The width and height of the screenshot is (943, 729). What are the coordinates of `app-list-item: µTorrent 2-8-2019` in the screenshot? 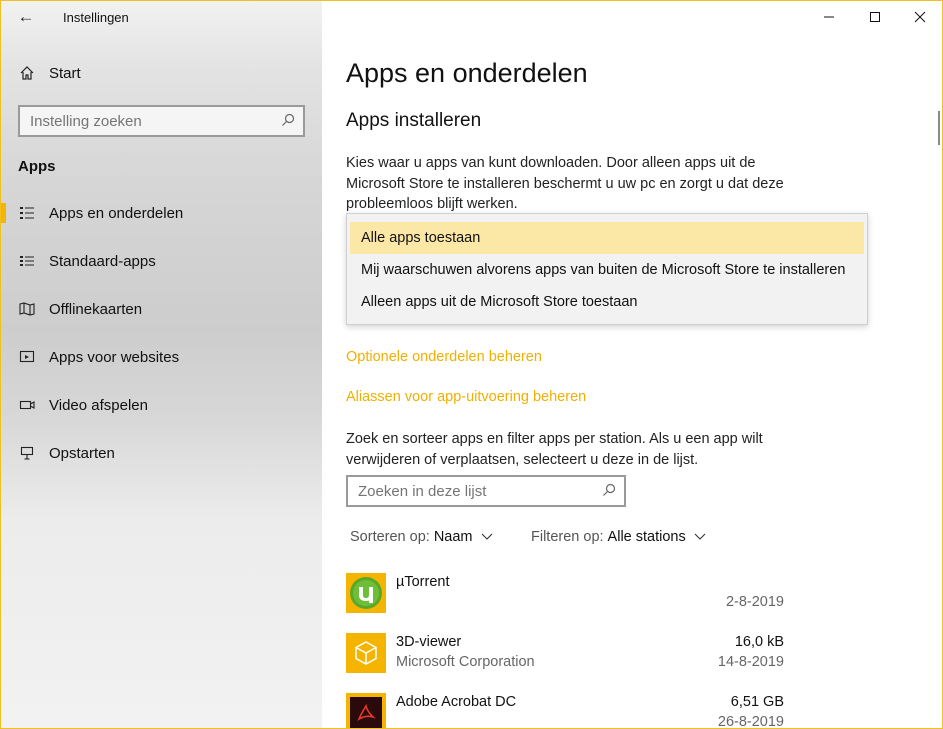 It's located at (566, 603).